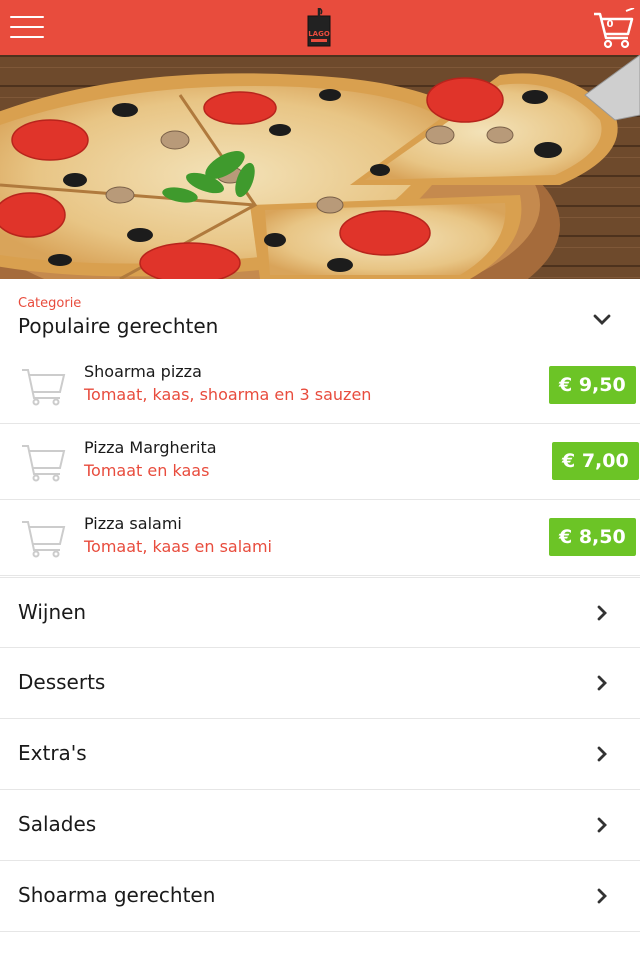 The image size is (640, 960). Describe the element at coordinates (610, 24) in the screenshot. I see `cart-count-badge: 0` at that location.